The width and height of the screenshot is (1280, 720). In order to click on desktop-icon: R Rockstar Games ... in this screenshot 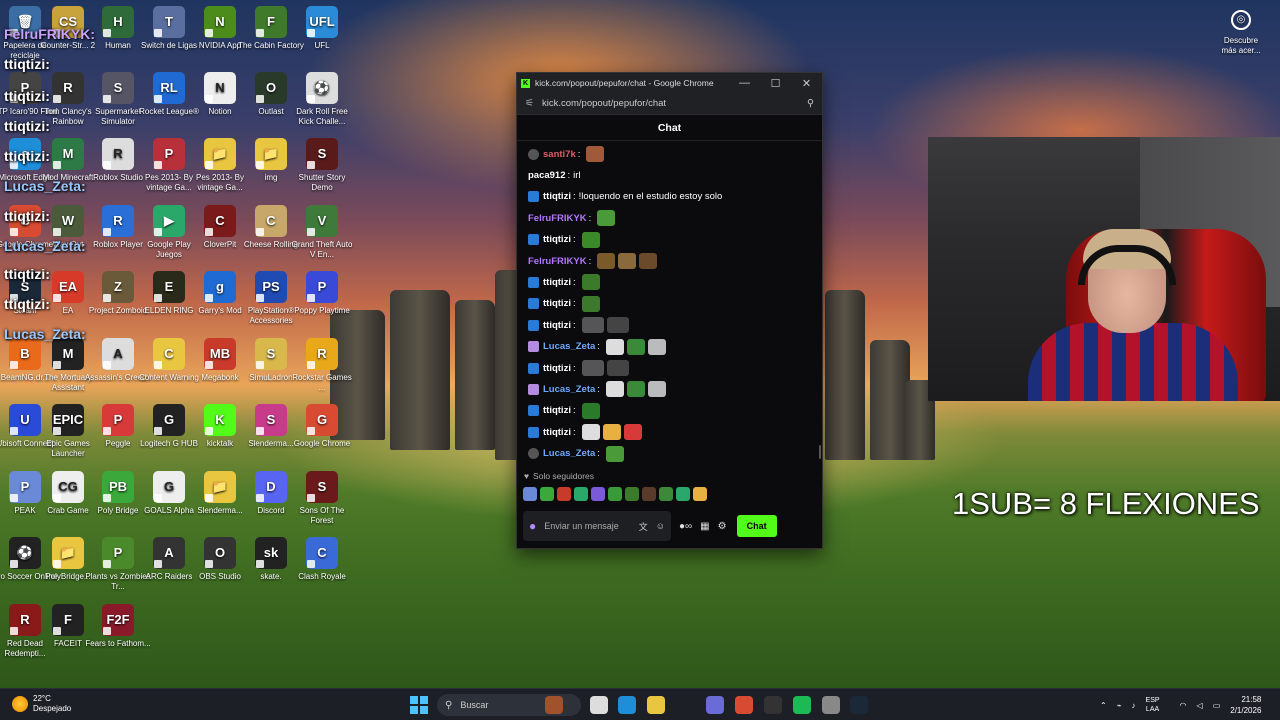, I will do `click(322, 365)`.